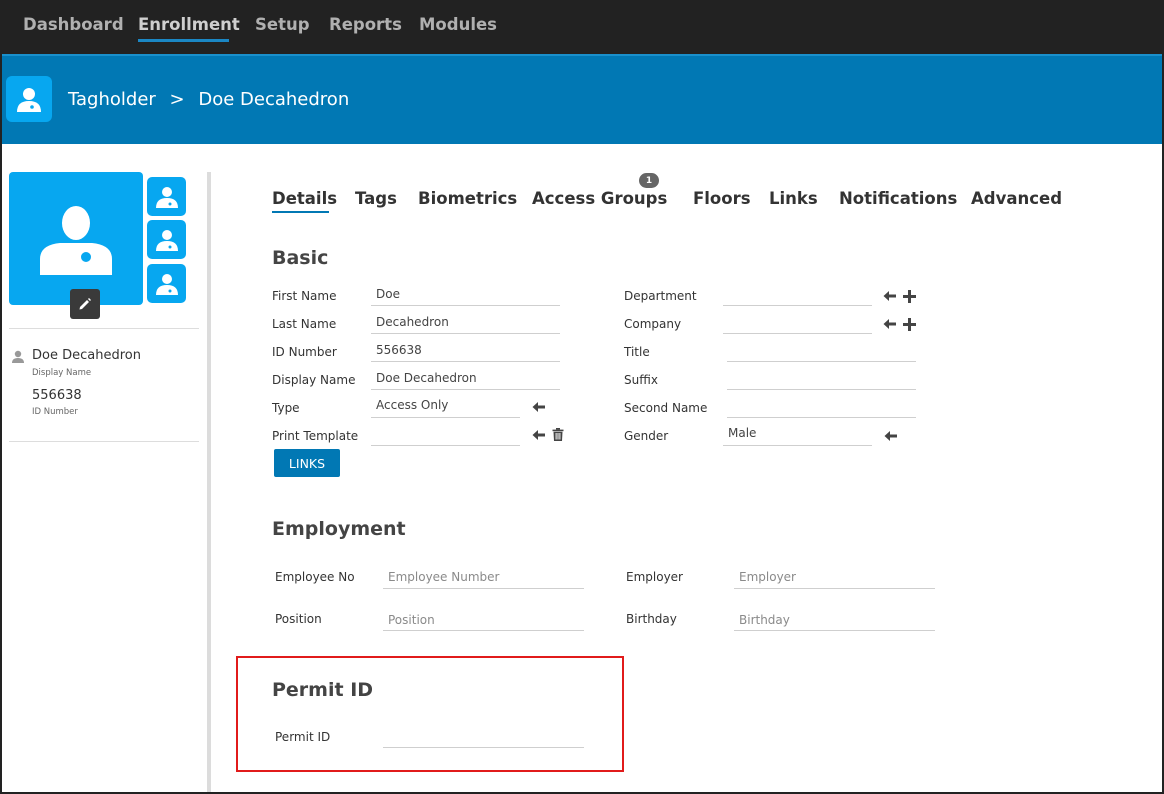 The height and width of the screenshot is (794, 1164). Describe the element at coordinates (767, 577) in the screenshot. I see `employer-input: Employer` at that location.